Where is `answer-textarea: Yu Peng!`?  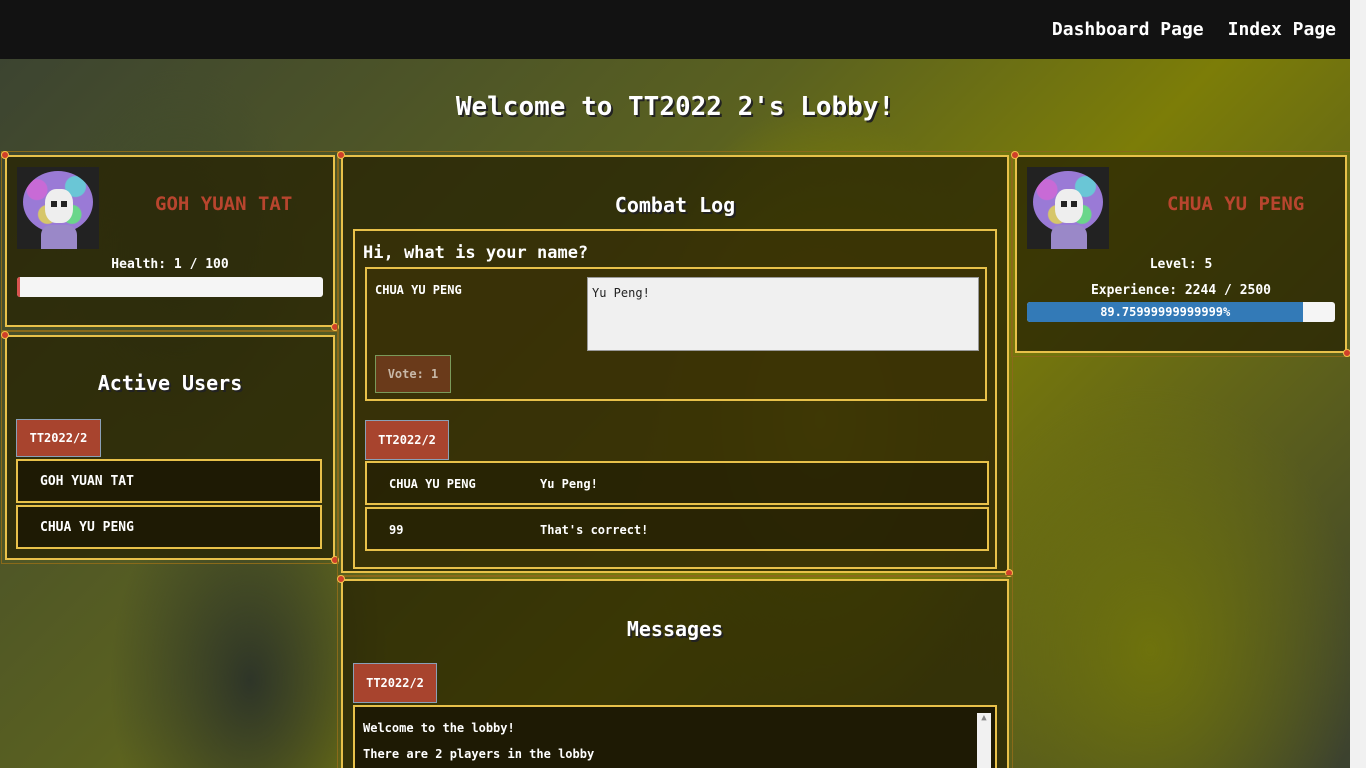
answer-textarea: Yu Peng! is located at coordinates (783, 314).